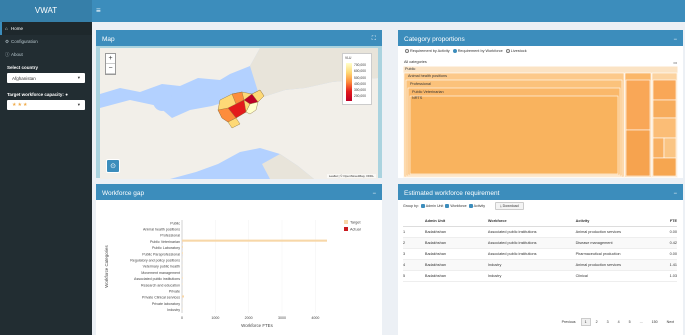 The height and width of the screenshot is (335, 685). What do you see at coordinates (346, 222) in the screenshot?
I see `legend-swatch-target` at bounding box center [346, 222].